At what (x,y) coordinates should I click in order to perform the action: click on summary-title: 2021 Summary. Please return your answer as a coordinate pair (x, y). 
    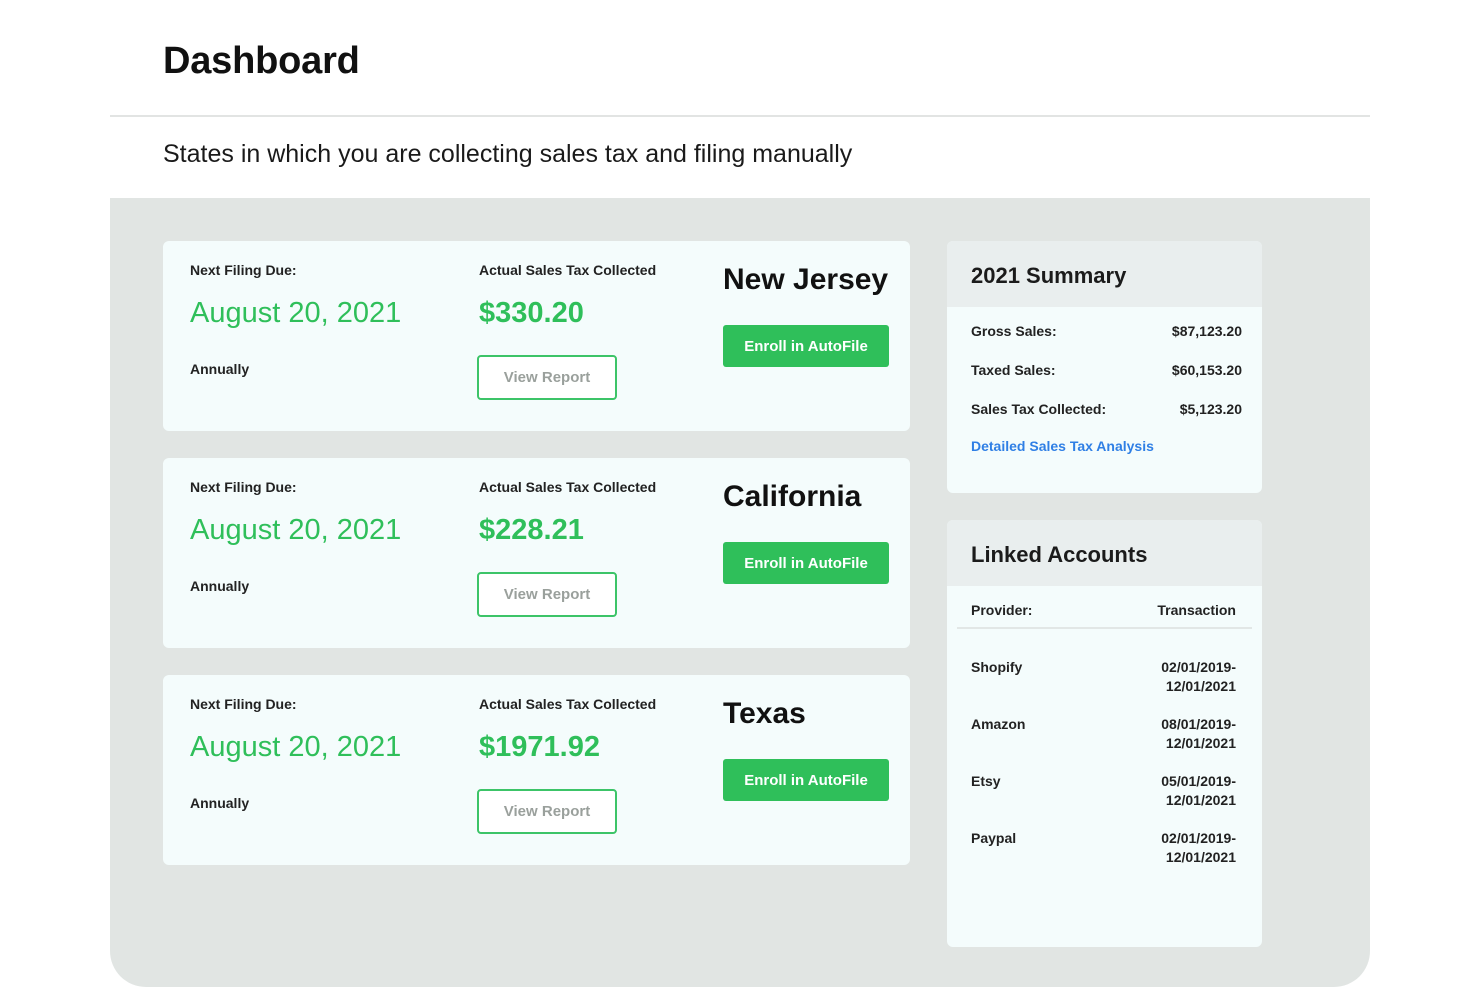
    Looking at the image, I should click on (1104, 274).